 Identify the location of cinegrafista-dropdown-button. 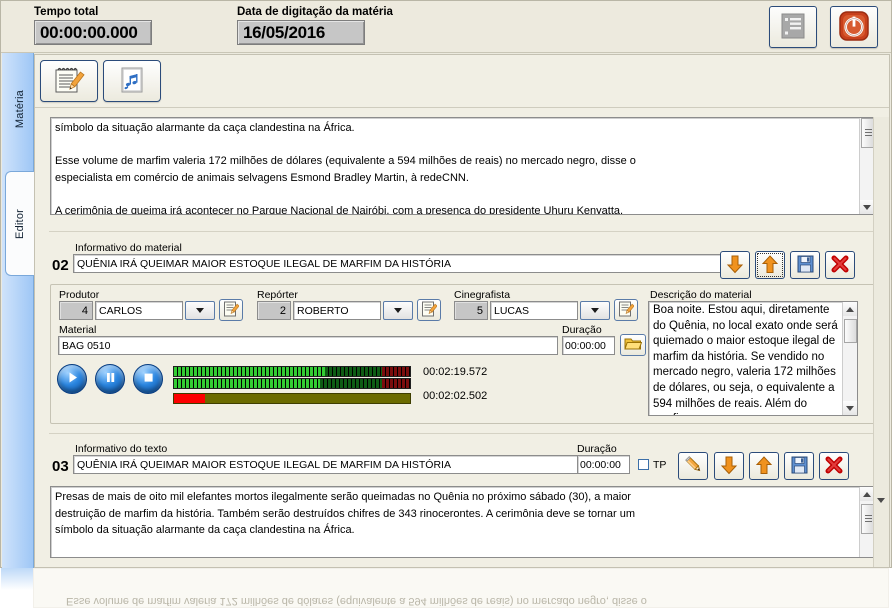
(595, 310).